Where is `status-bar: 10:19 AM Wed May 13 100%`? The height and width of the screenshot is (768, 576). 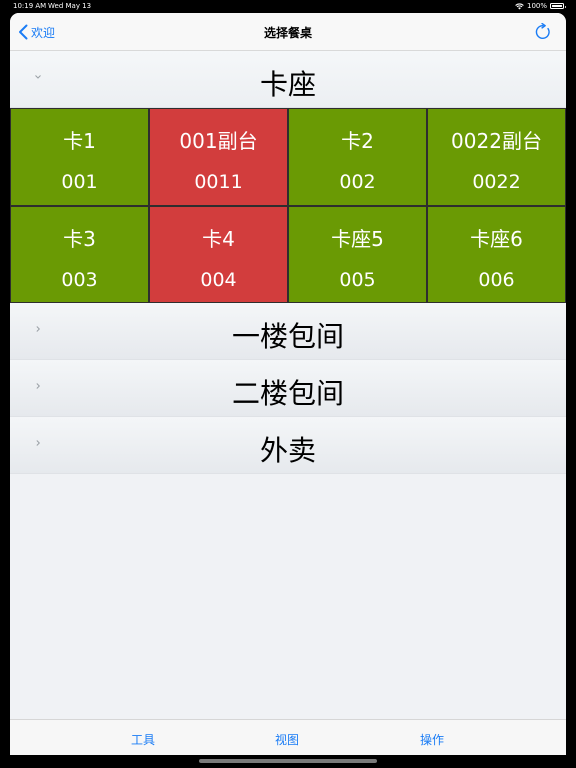 status-bar: 10:19 AM Wed May 13 100% is located at coordinates (288, 6).